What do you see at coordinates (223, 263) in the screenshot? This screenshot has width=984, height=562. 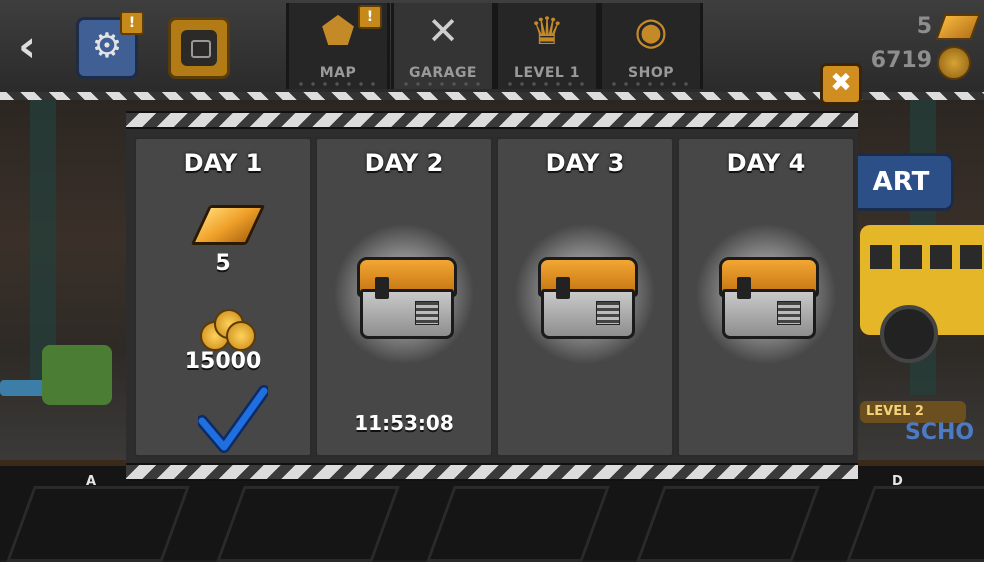 I see `gold-reward-amount: 5` at bounding box center [223, 263].